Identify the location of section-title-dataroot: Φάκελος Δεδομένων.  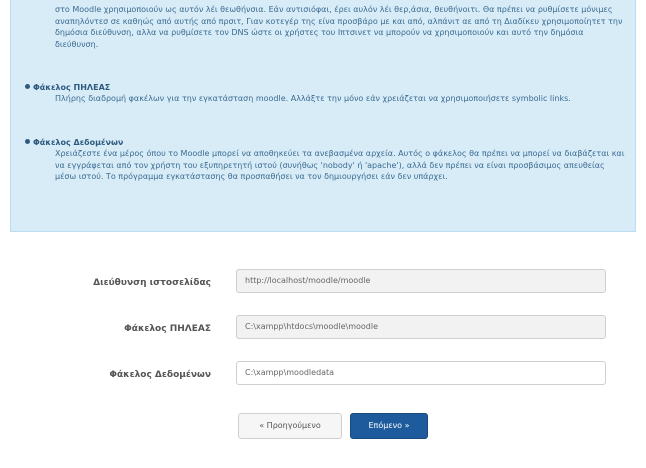
(74, 143).